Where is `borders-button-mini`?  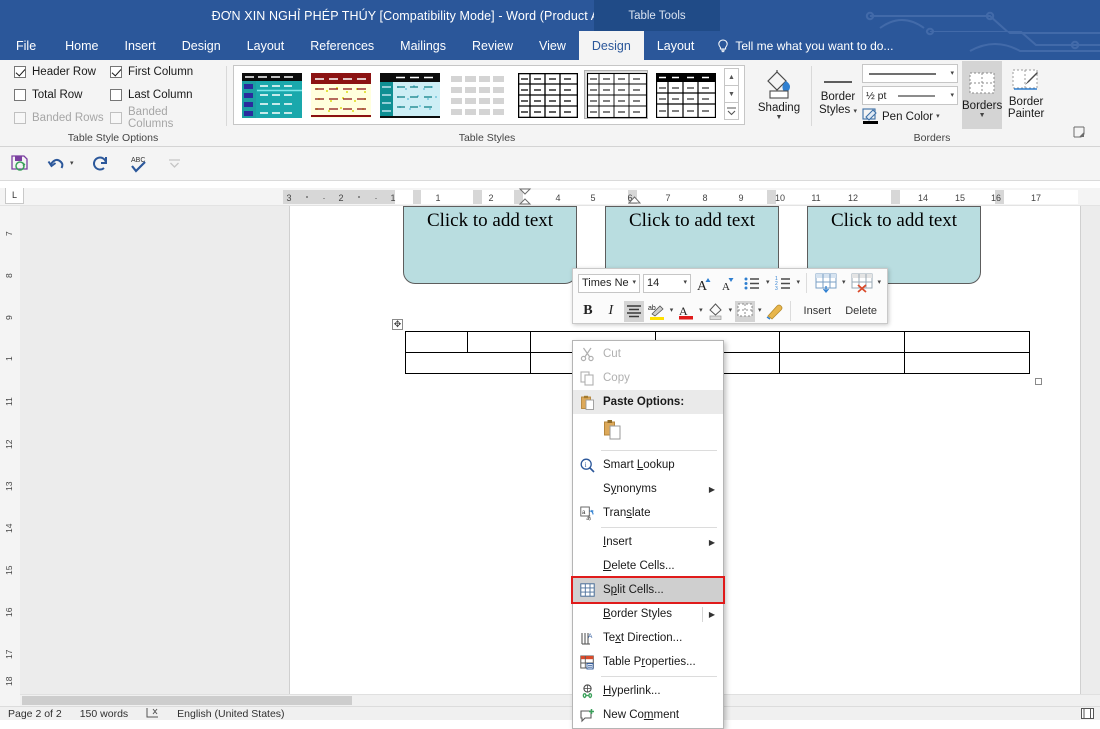
borders-button-mini is located at coordinates (745, 311).